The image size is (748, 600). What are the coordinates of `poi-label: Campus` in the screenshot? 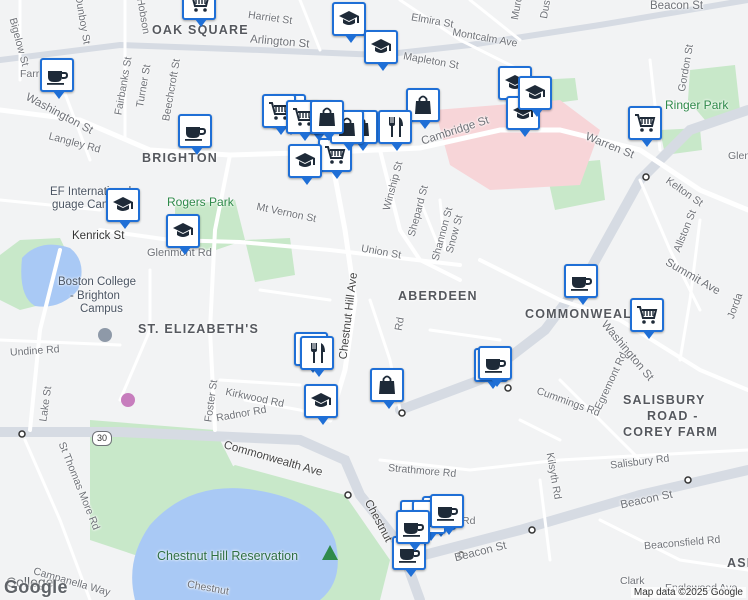 It's located at (101, 309).